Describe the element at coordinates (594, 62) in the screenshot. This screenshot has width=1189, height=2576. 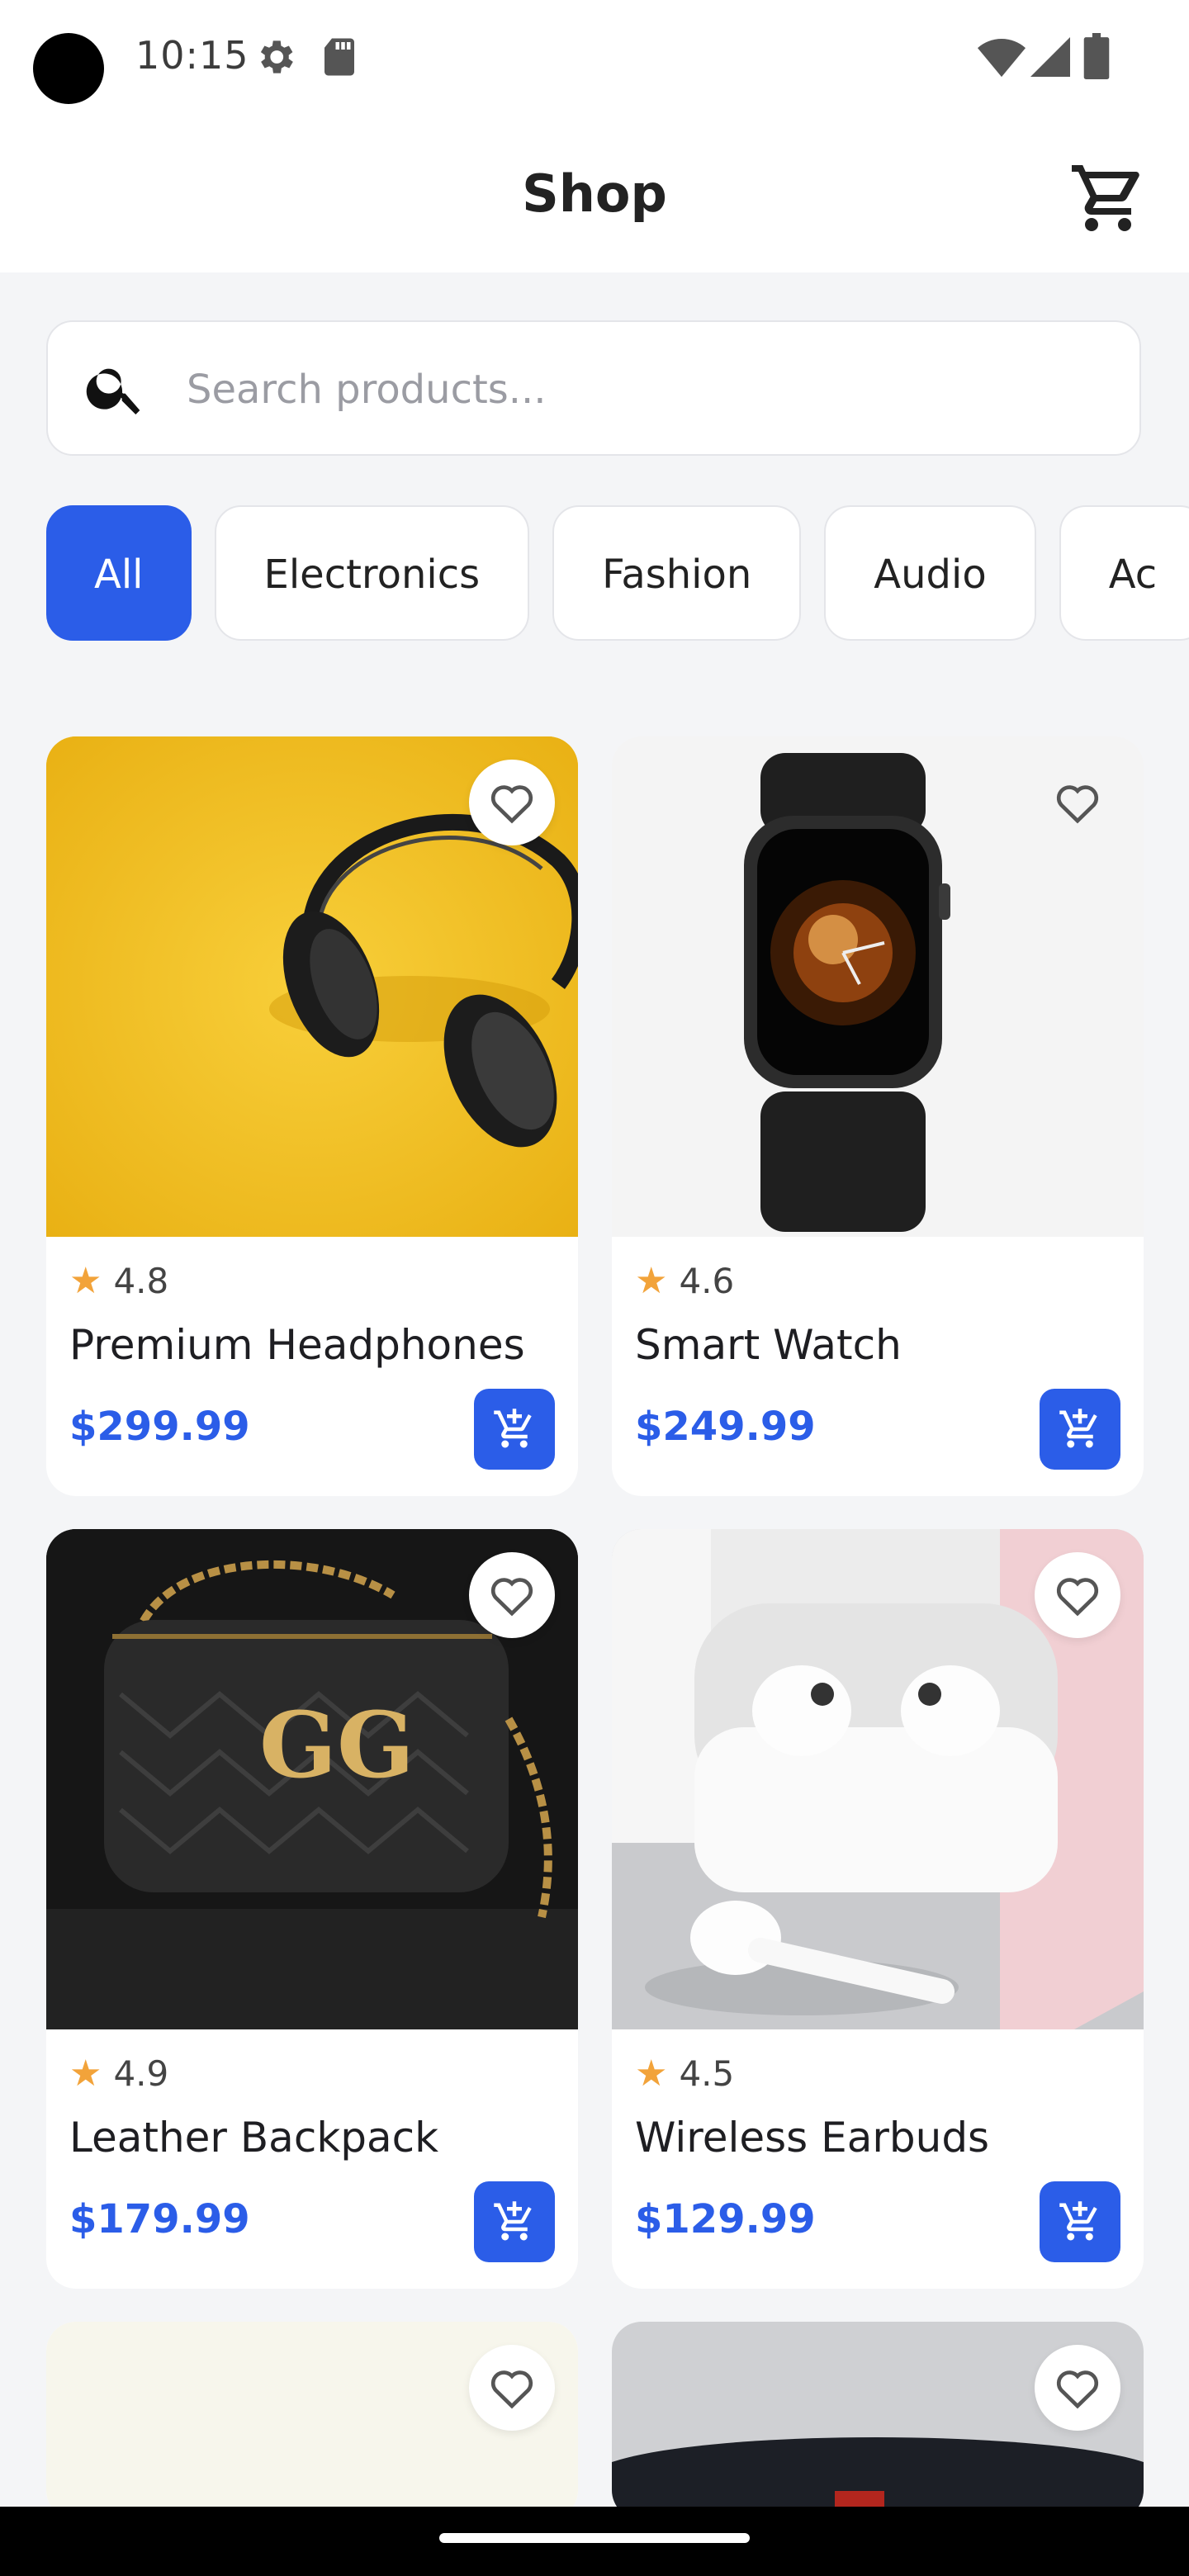
I see `status-bar: 10:15` at that location.